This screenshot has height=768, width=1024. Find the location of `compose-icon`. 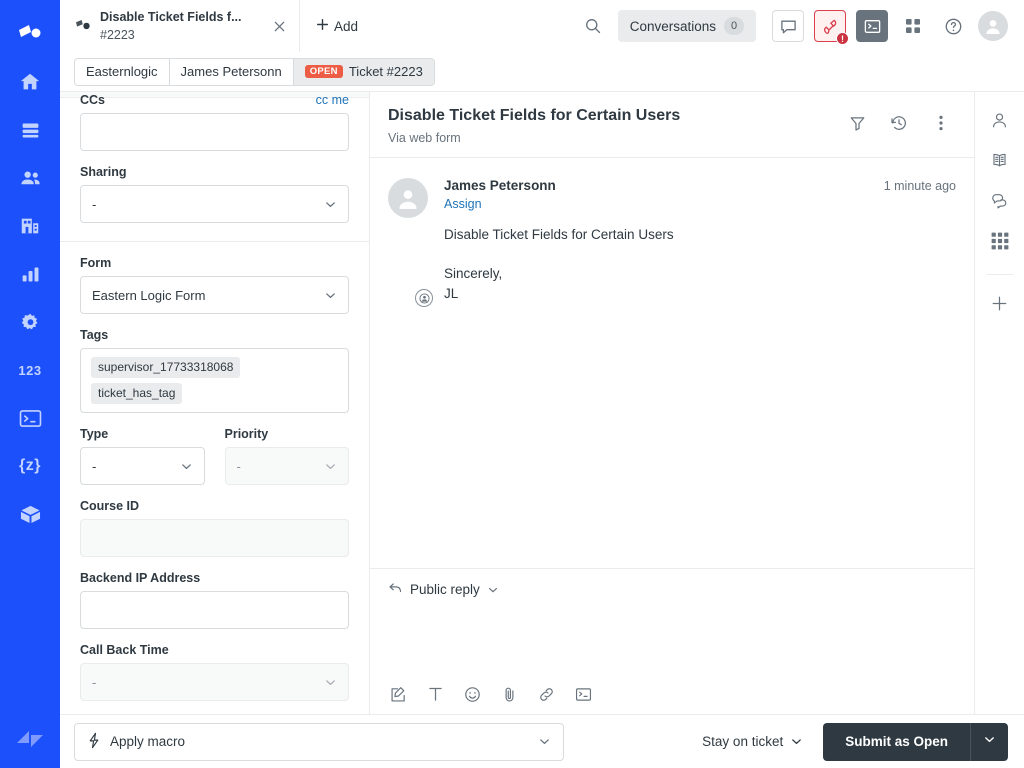

compose-icon is located at coordinates (398, 694).